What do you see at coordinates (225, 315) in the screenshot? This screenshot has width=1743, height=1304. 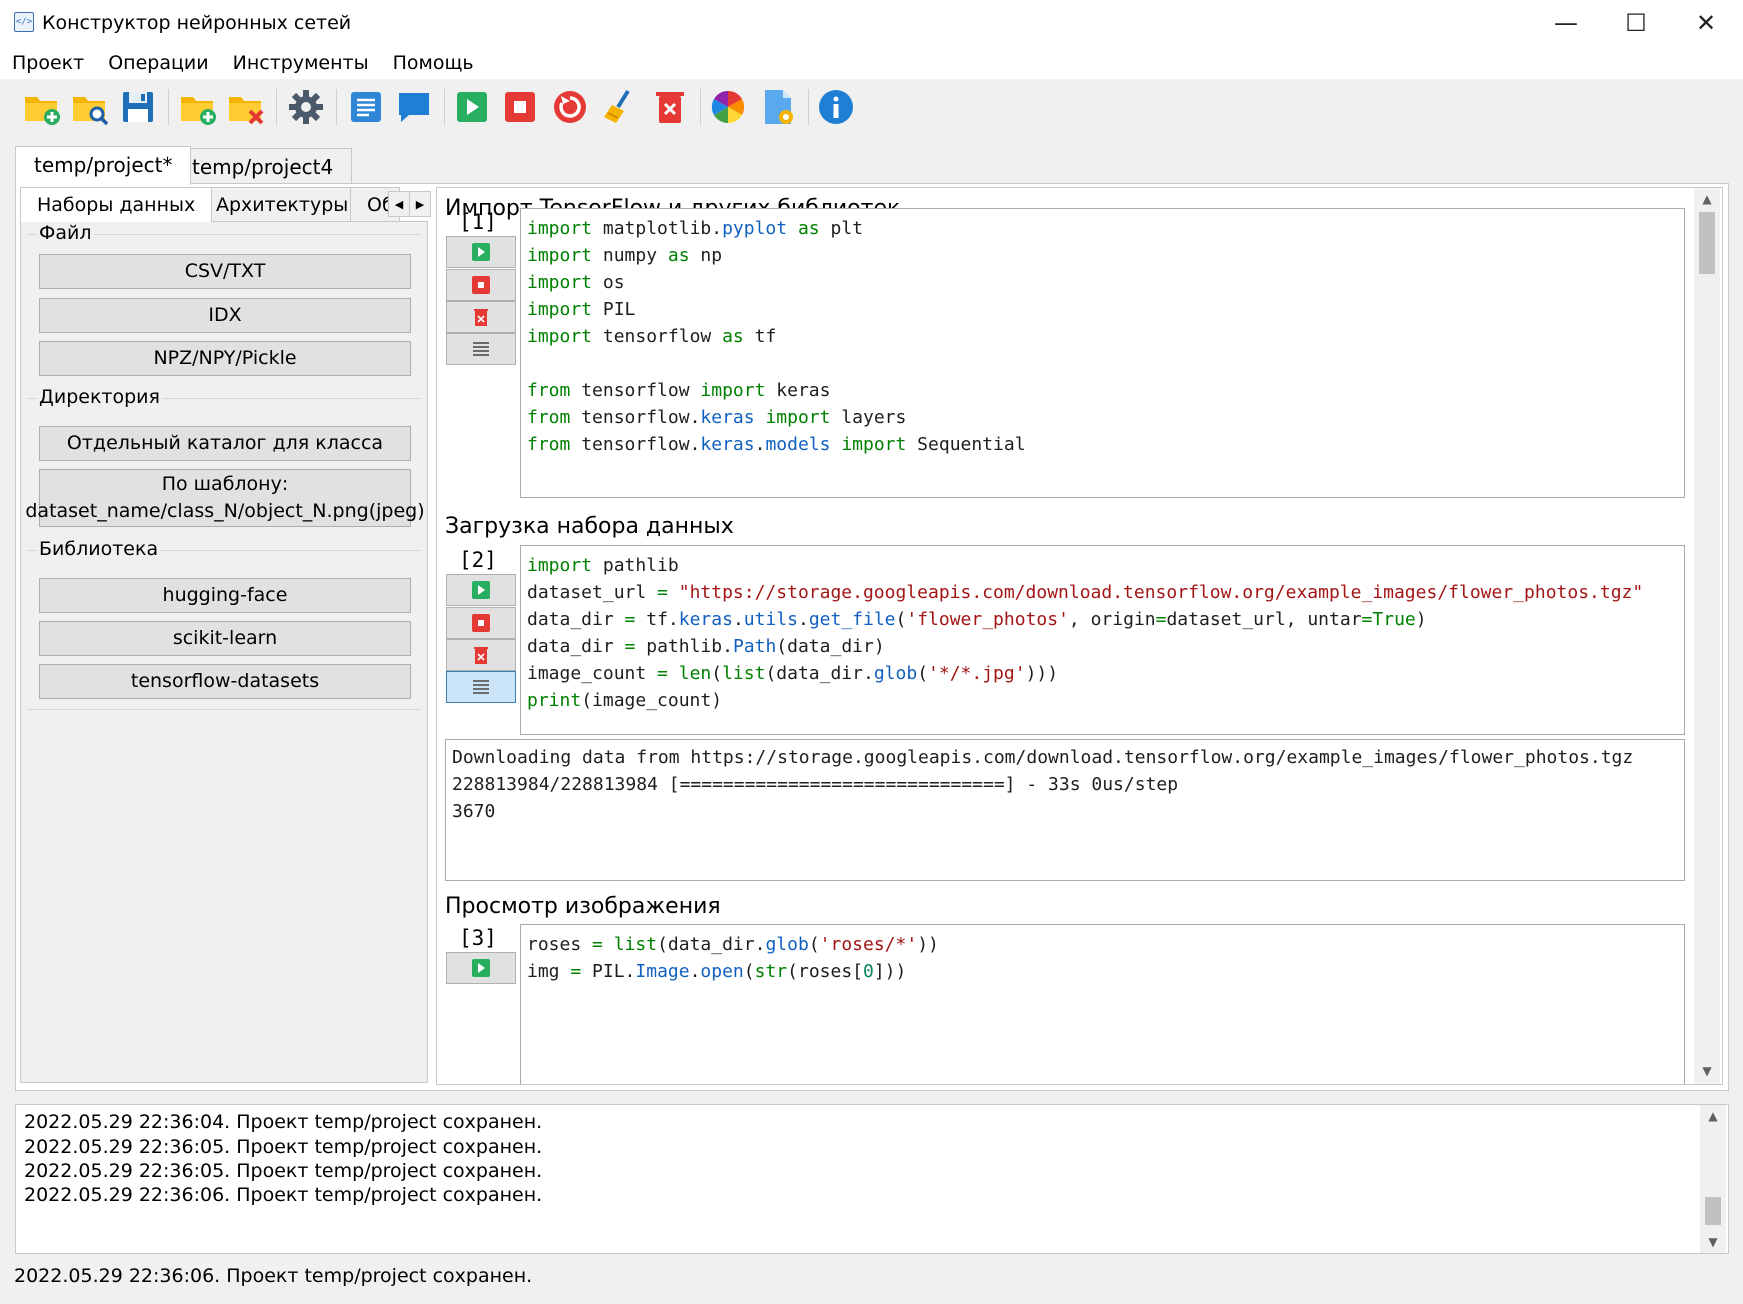 I see `idx-button: IDX` at bounding box center [225, 315].